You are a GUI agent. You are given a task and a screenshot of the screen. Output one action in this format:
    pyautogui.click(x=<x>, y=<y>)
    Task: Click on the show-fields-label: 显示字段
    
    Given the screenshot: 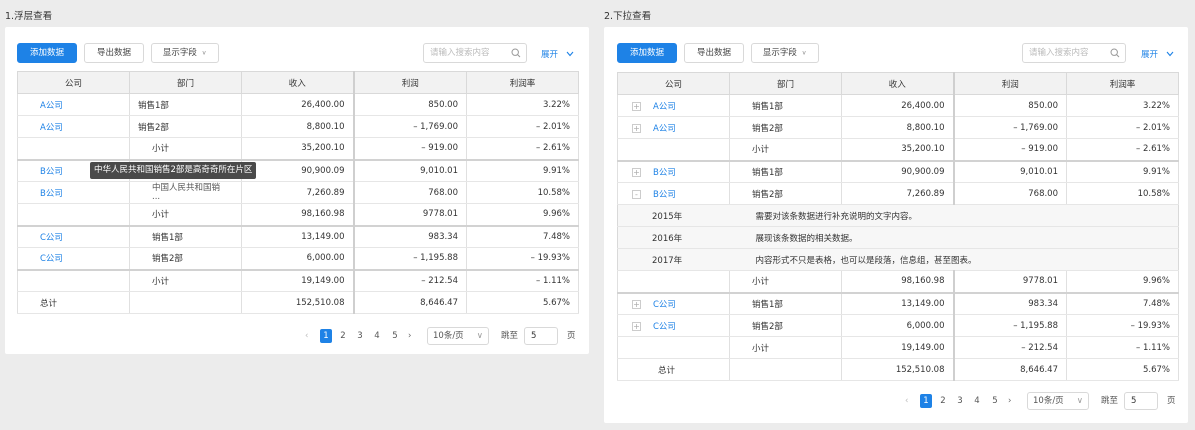 What is the action you would take?
    pyautogui.click(x=179, y=53)
    